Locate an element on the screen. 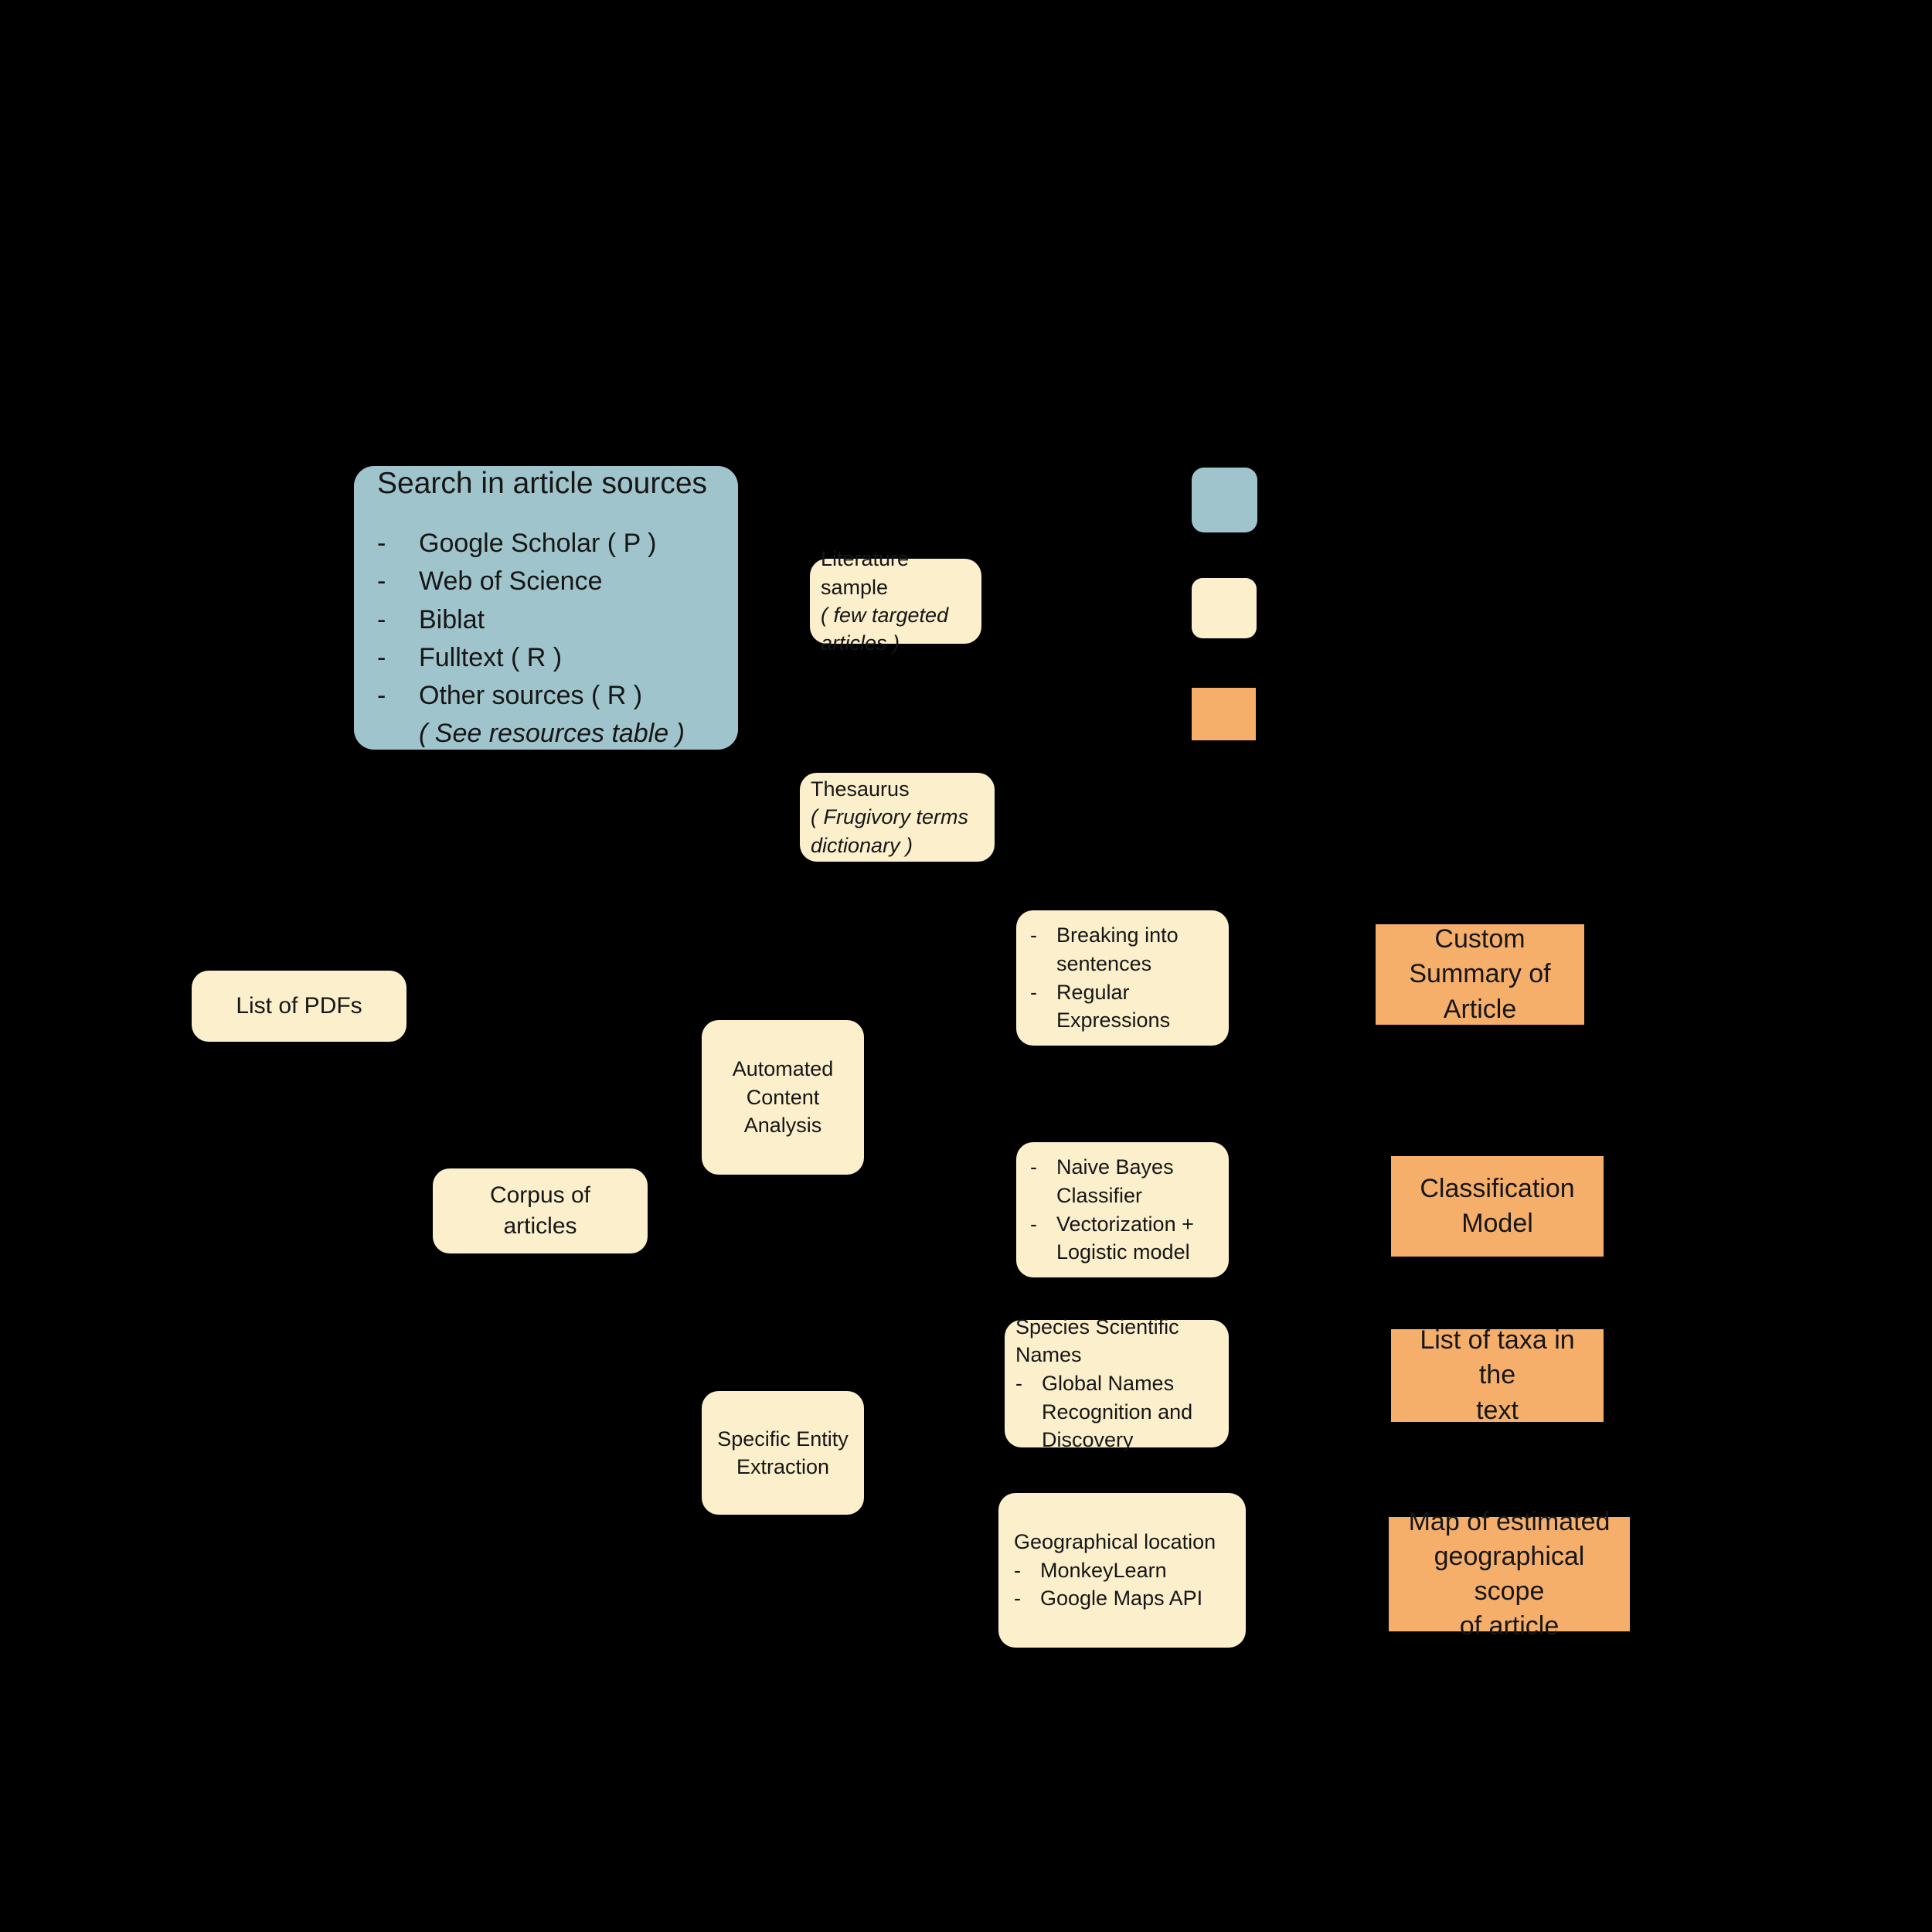 This screenshot has height=1932, width=1932. aca-line2: Content is located at coordinates (783, 1097).